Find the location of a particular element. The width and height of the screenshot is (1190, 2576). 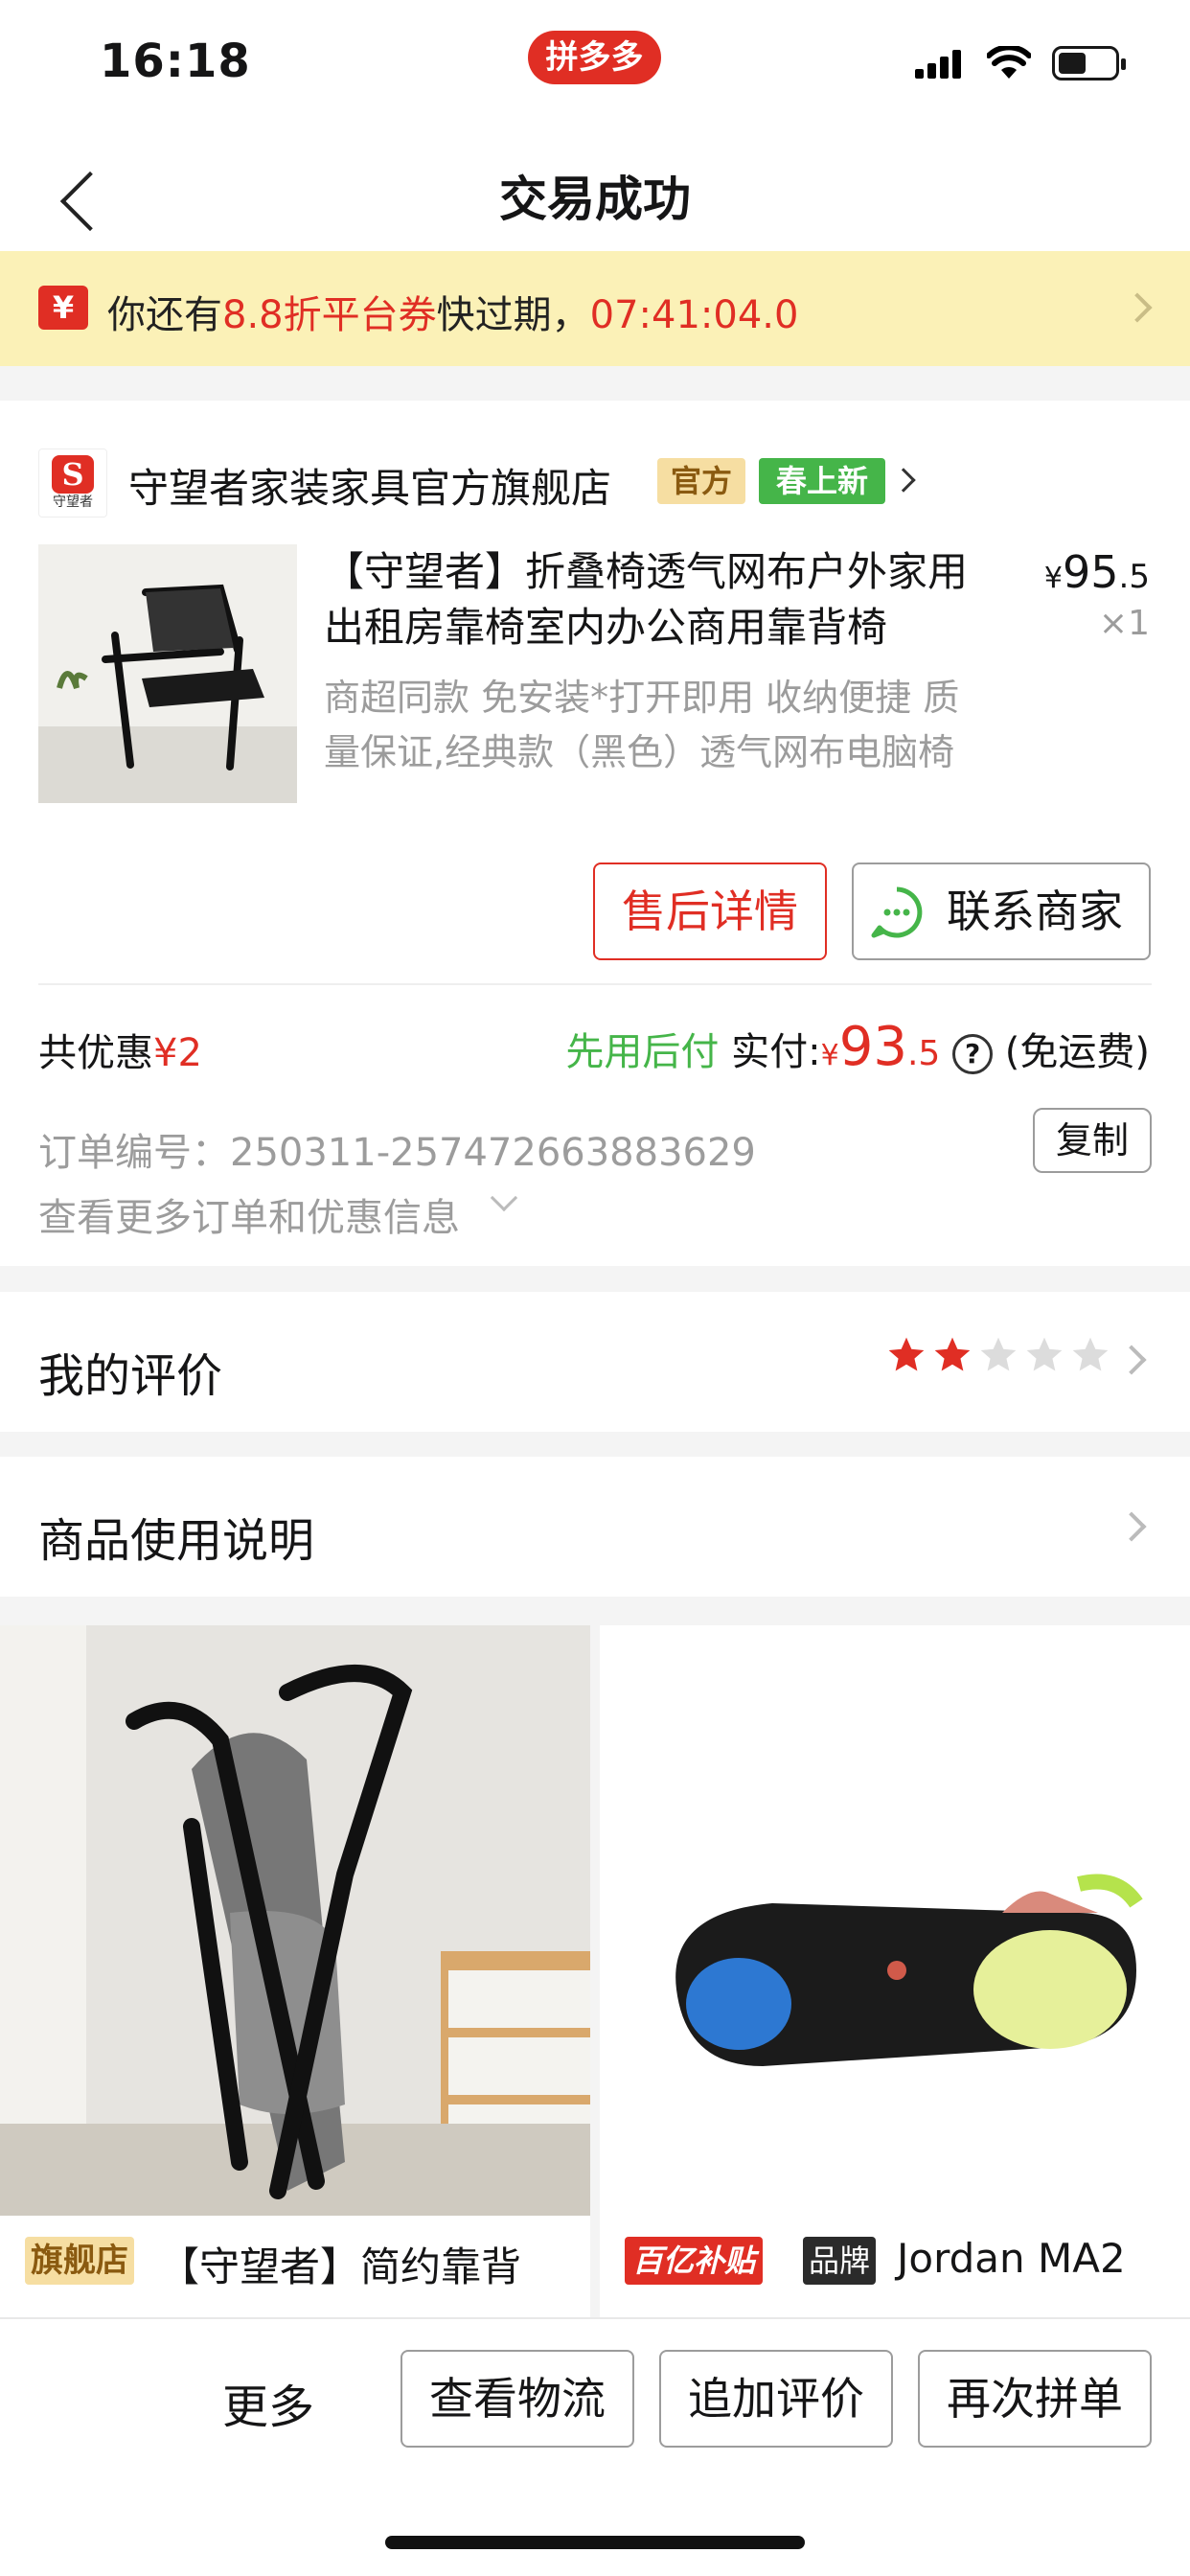

recommendation-card: 百亿补贴 品牌 Jordan MA2 is located at coordinates (895, 1971).